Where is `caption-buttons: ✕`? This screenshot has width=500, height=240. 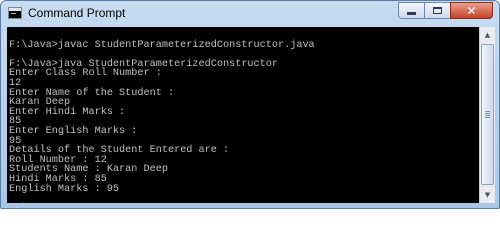 caption-buttons: ✕ is located at coordinates (445, 11).